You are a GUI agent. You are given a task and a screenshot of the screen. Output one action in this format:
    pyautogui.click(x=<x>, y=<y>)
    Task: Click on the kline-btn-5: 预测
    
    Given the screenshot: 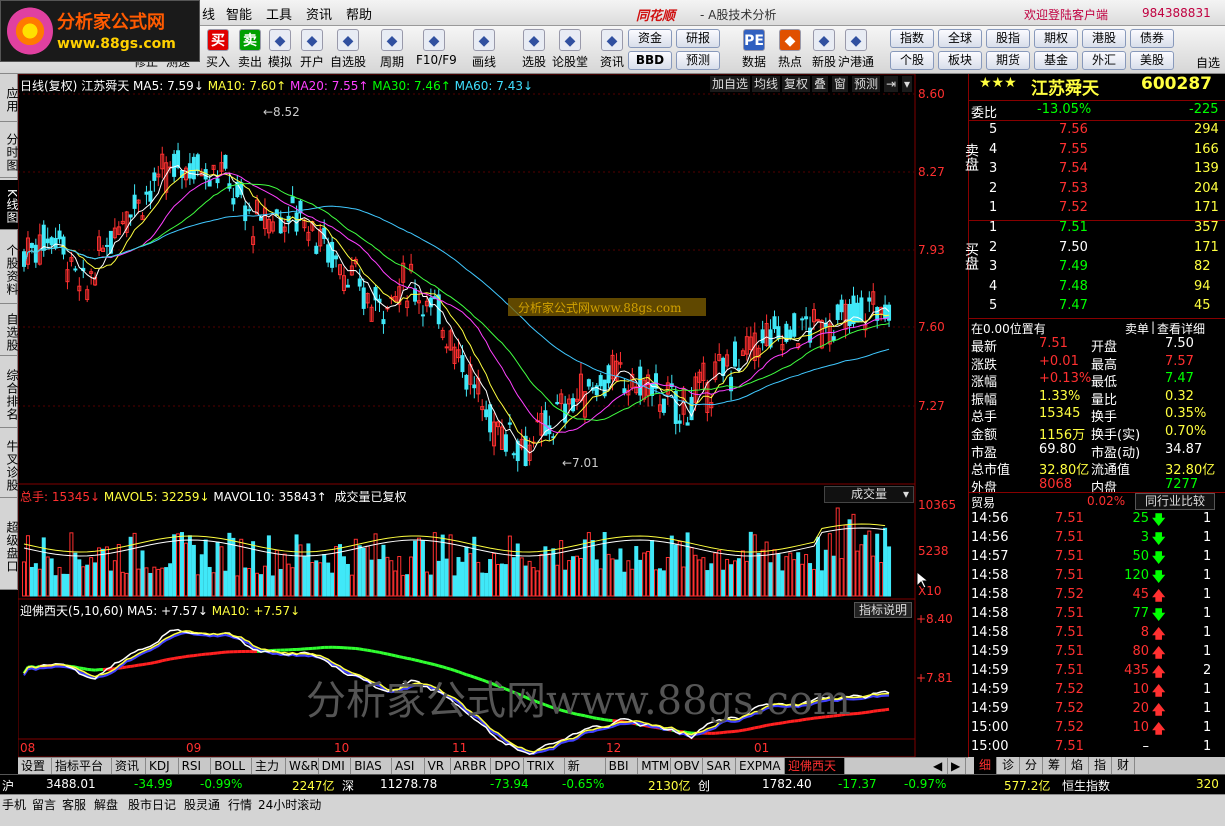 What is the action you would take?
    pyautogui.click(x=866, y=84)
    